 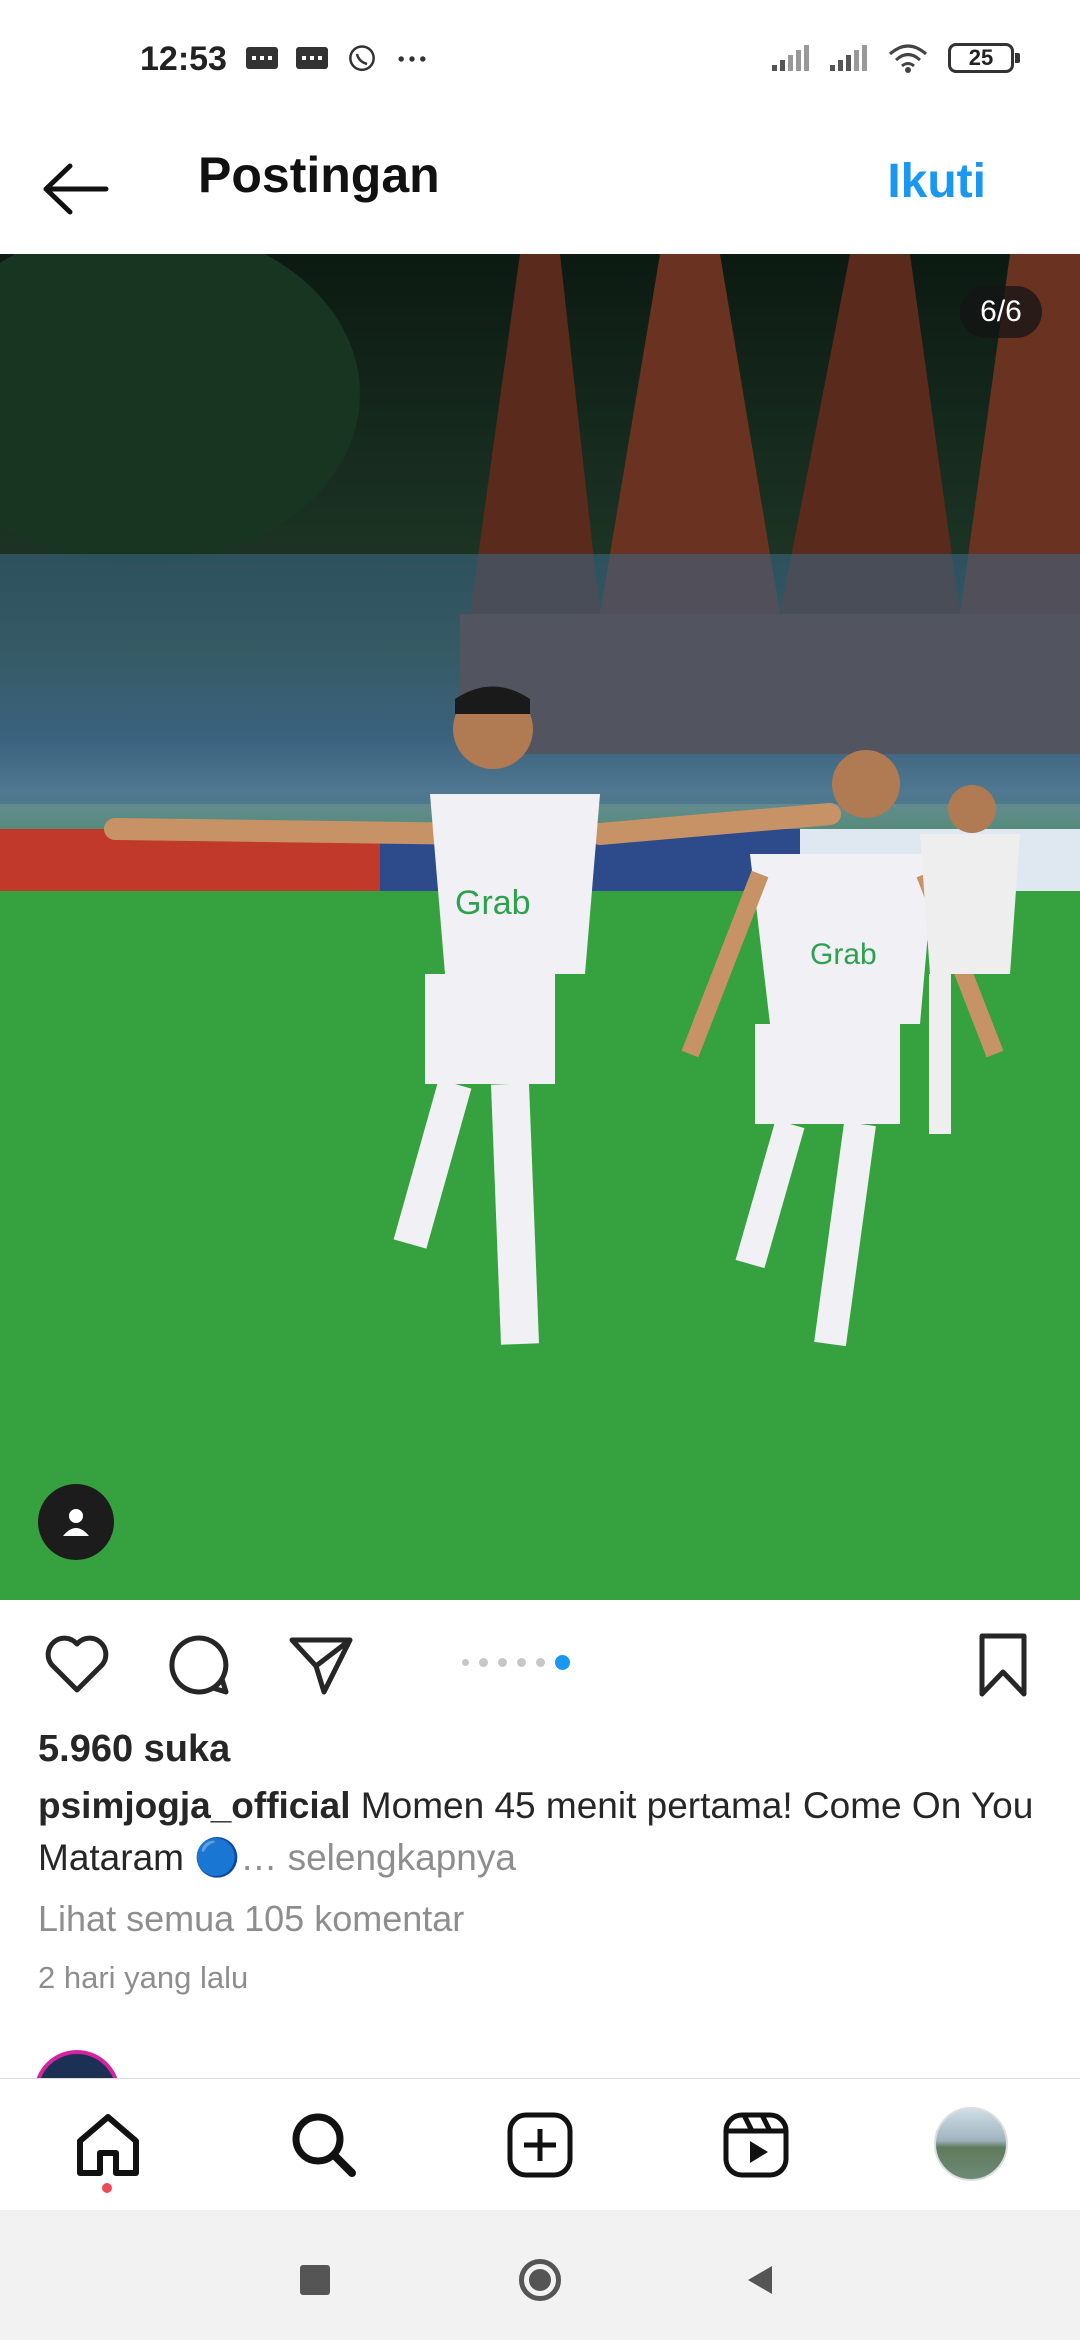 I want to click on view-comments-link: Lihat semua 105 komentar, so click(x=251, y=1919).